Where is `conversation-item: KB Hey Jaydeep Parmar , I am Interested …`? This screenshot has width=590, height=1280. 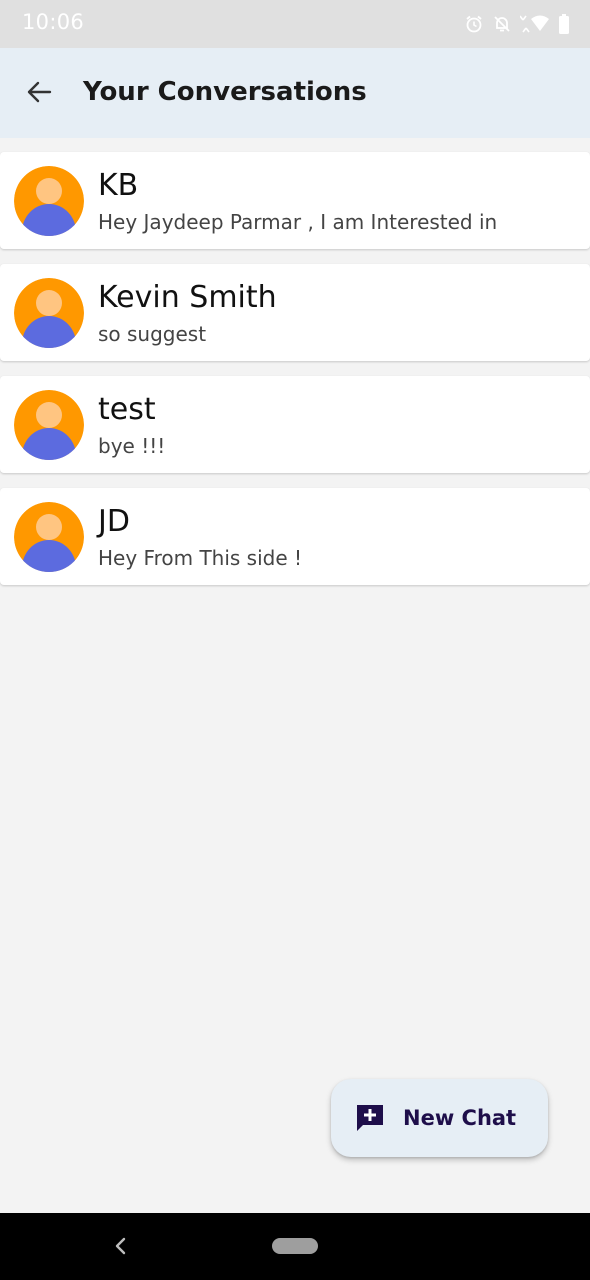
conversation-item: KB Hey Jaydeep Parmar , I am Interested … is located at coordinates (295, 200).